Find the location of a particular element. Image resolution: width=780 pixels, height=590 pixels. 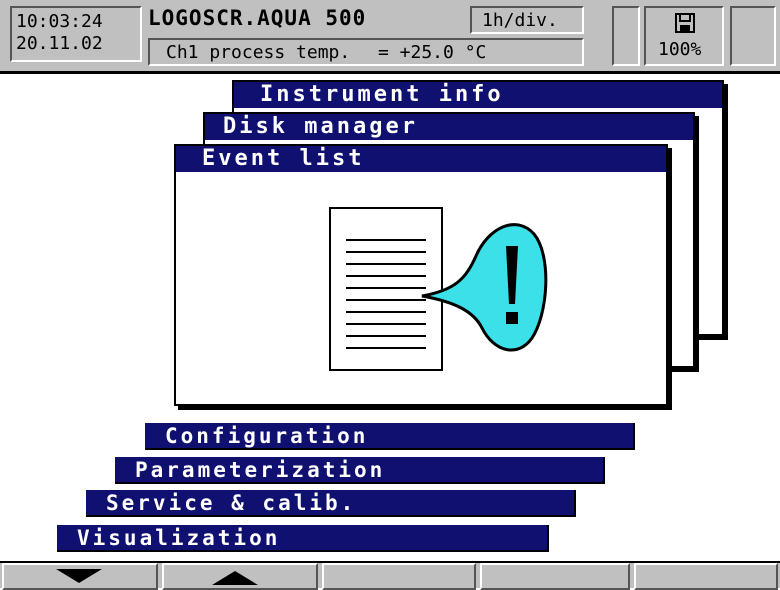

time-division: 1h/div. is located at coordinates (520, 20).